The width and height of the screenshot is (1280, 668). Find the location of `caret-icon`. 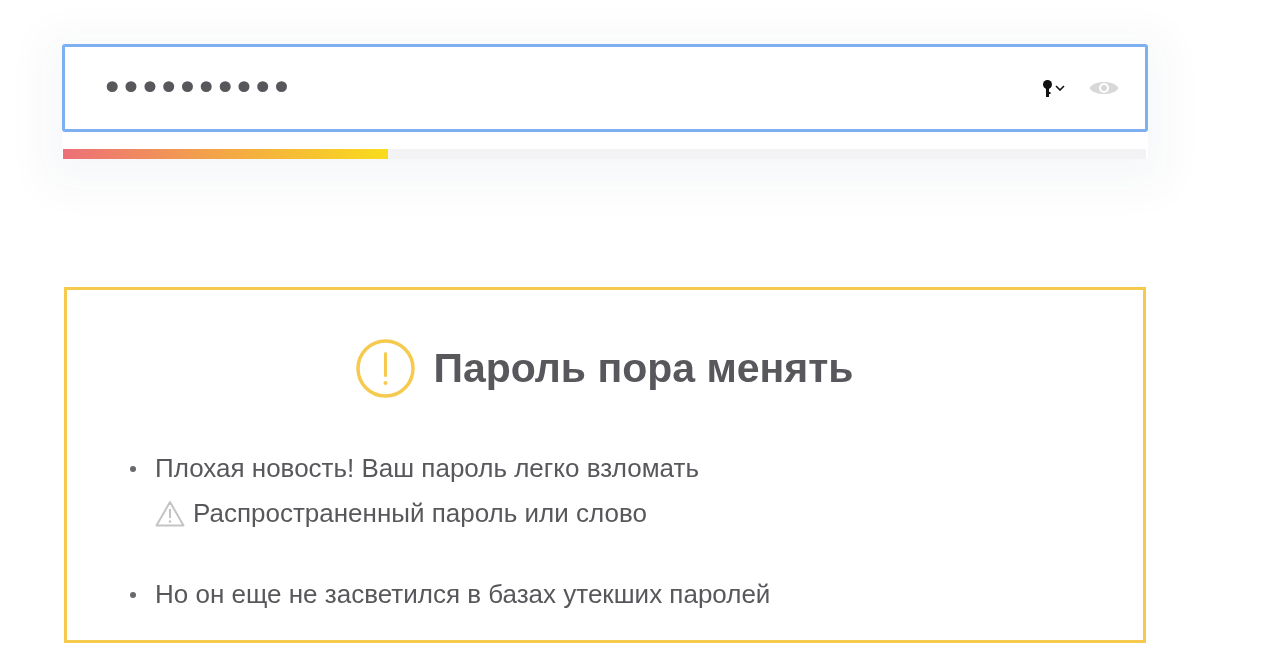

caret-icon is located at coordinates (1060, 88).